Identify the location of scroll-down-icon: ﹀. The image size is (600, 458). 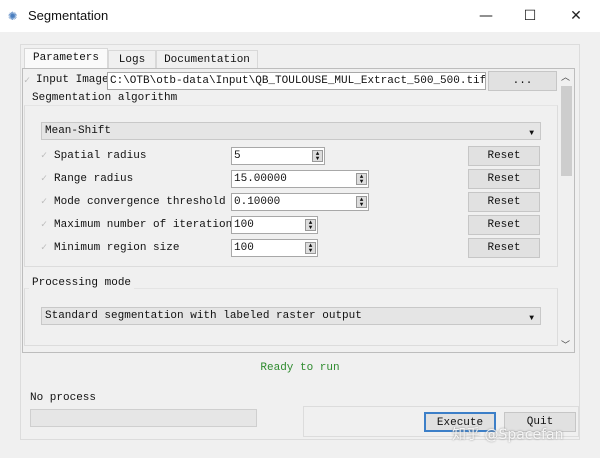
(565, 344).